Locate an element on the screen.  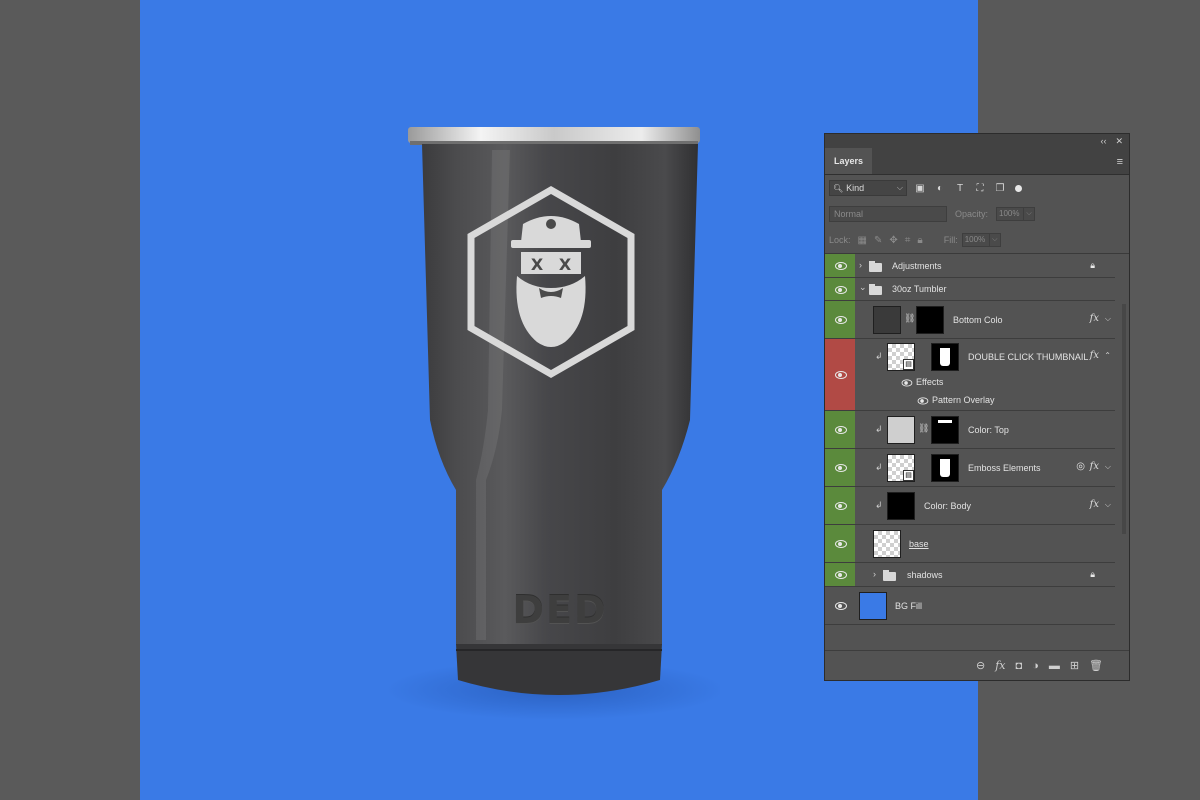
scrollbar-thumb is located at coordinates (1124, 419).